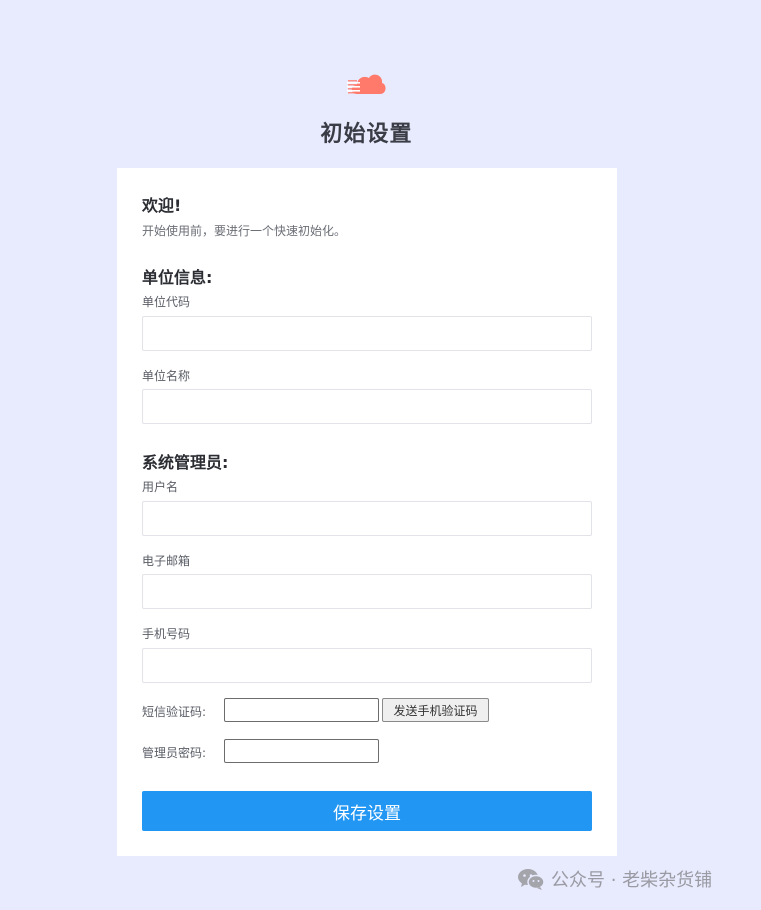 The height and width of the screenshot is (910, 761). I want to click on org-code-label: 单位代码, so click(166, 302).